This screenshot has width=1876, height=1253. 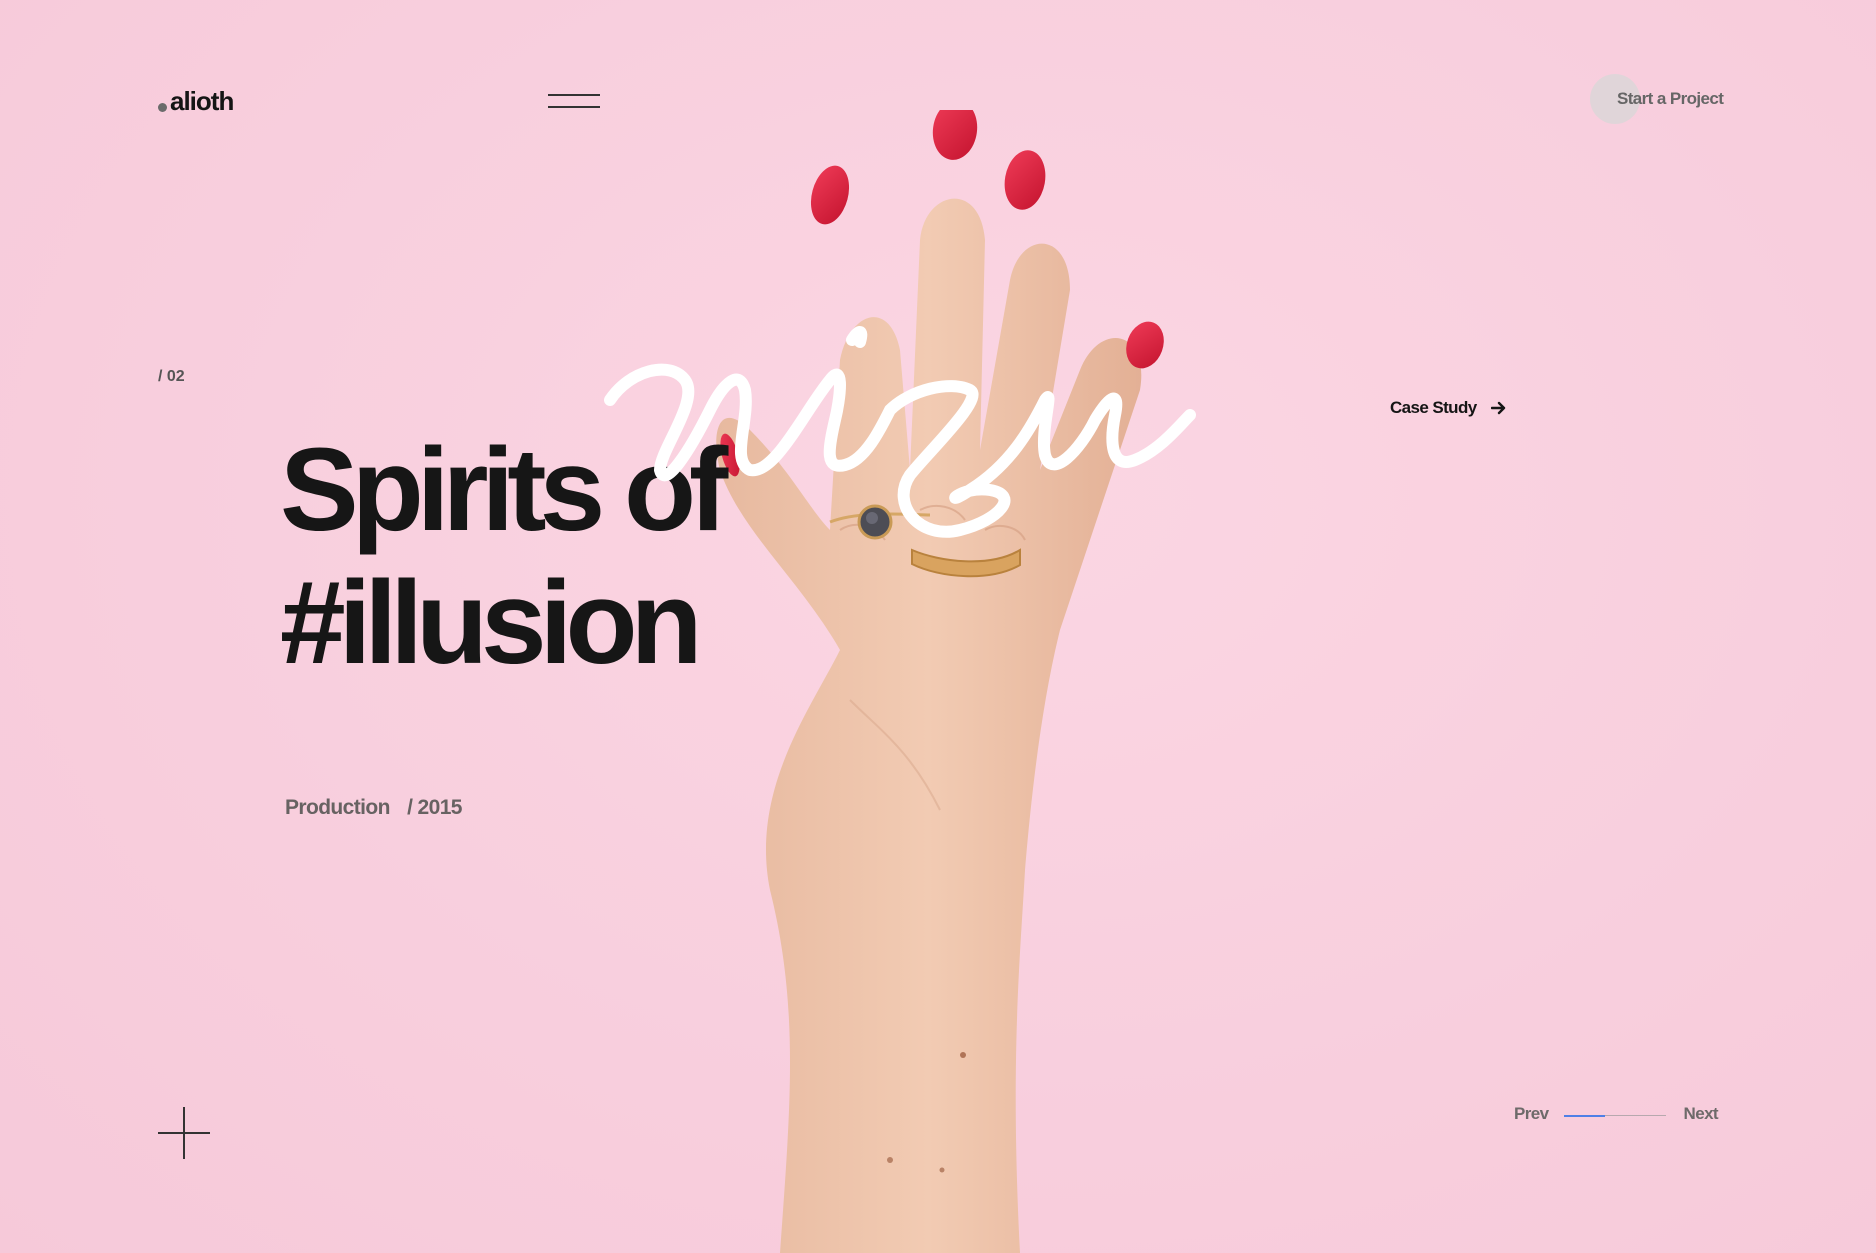 I want to click on pager-progress-track, so click(x=1615, y=1115).